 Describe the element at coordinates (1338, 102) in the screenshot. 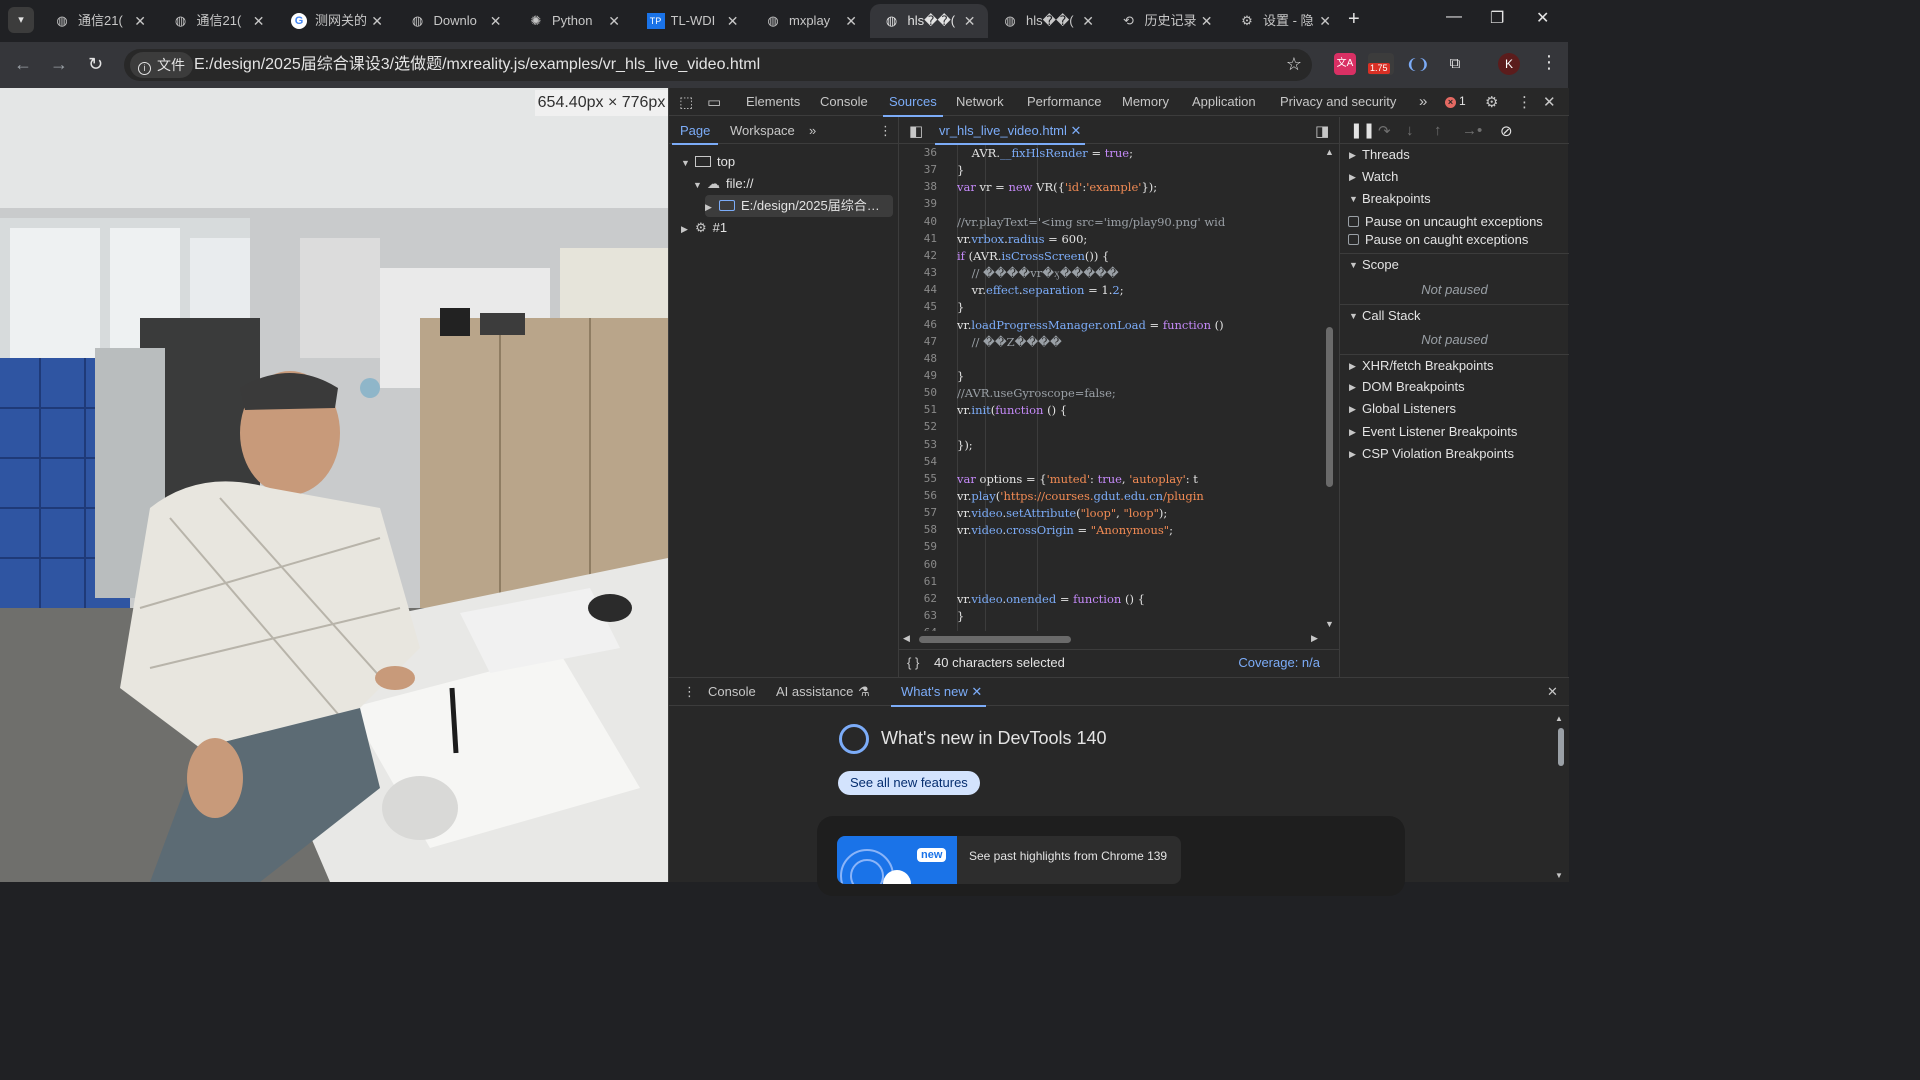

I see `tab-privacy-security: Privacy and security` at that location.